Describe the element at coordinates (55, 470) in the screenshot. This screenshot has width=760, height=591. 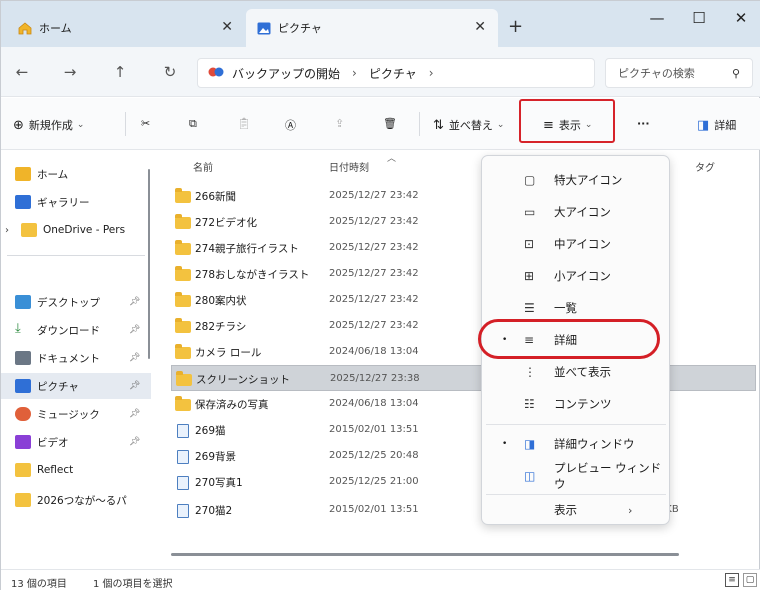
I see `sidebar-item-label: Reflect` at that location.